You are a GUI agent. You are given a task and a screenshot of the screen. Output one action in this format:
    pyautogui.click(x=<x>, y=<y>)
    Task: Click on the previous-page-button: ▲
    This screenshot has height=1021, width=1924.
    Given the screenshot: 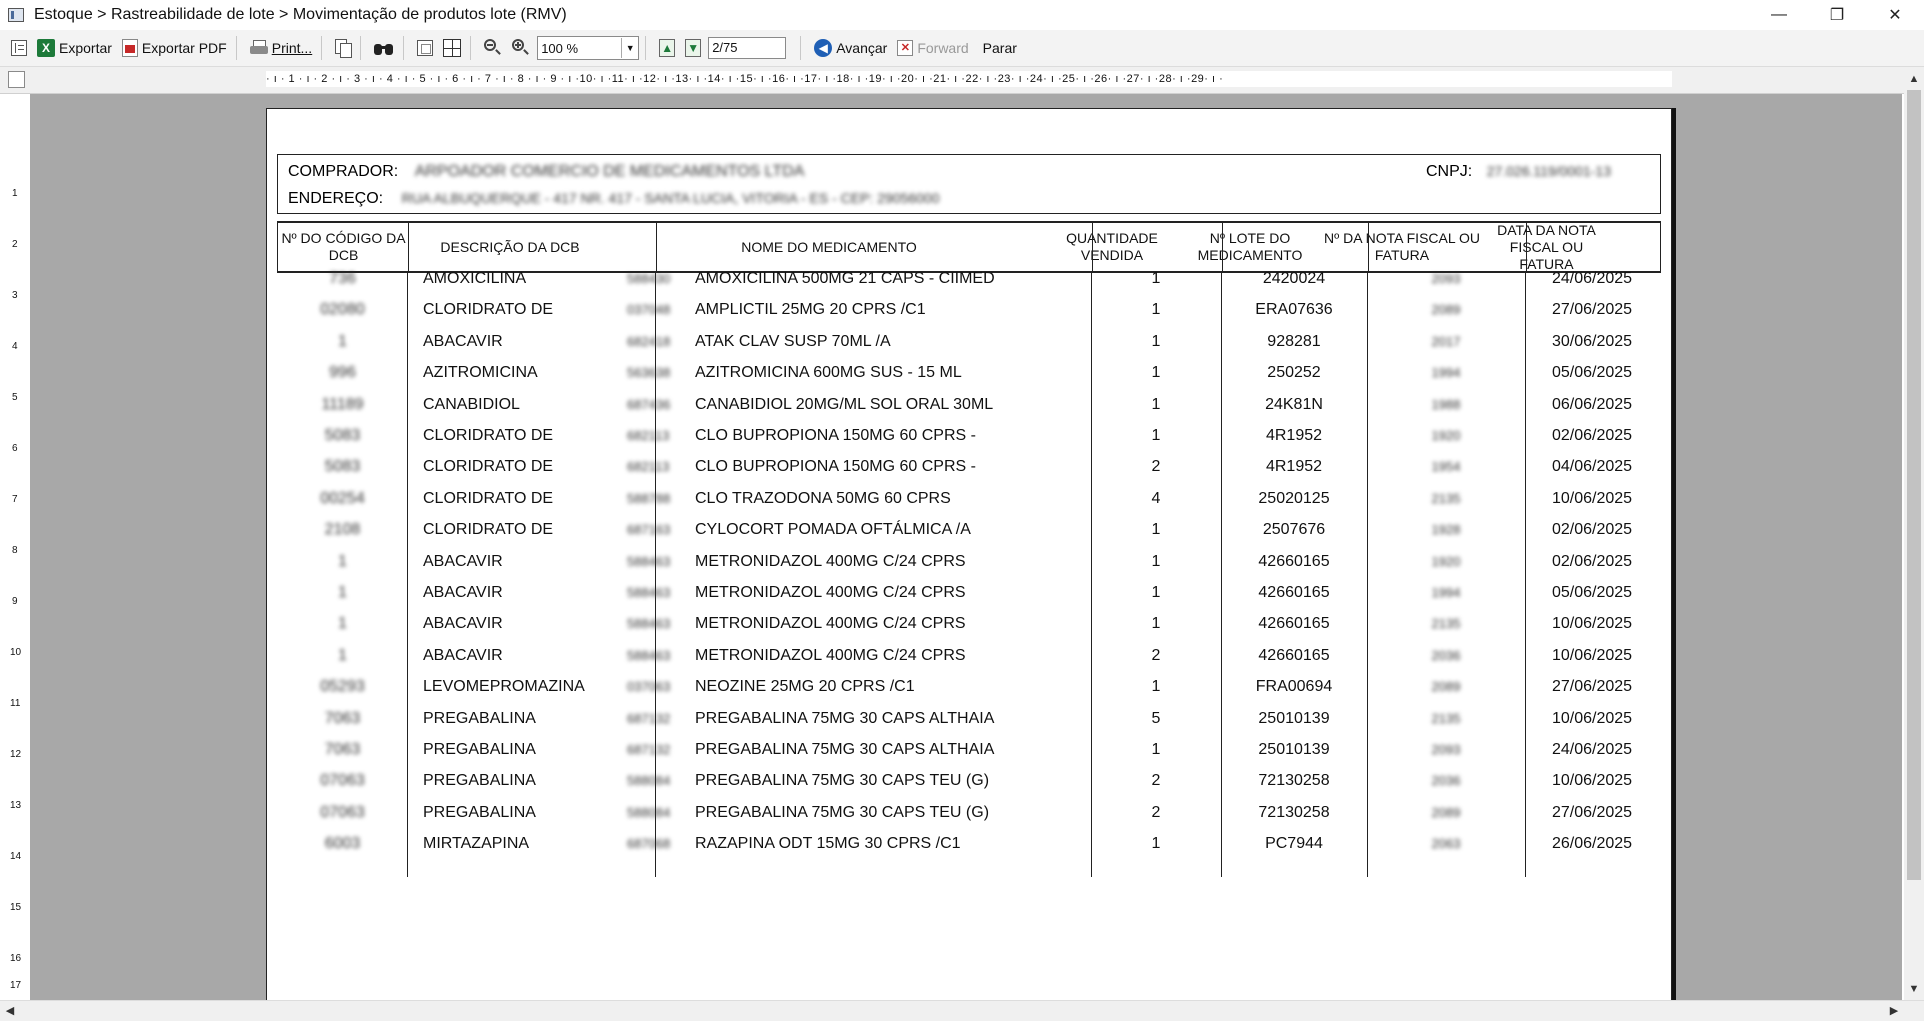 What is the action you would take?
    pyautogui.click(x=667, y=48)
    